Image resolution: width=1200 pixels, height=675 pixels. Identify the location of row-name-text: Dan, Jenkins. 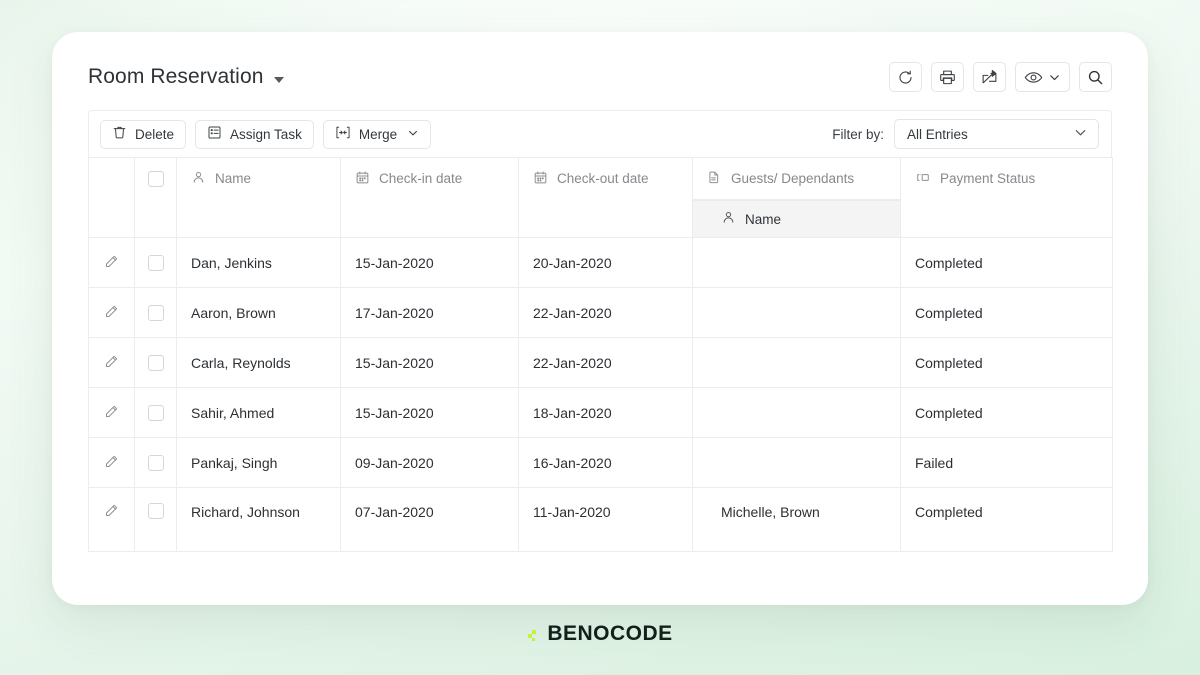
(231, 262).